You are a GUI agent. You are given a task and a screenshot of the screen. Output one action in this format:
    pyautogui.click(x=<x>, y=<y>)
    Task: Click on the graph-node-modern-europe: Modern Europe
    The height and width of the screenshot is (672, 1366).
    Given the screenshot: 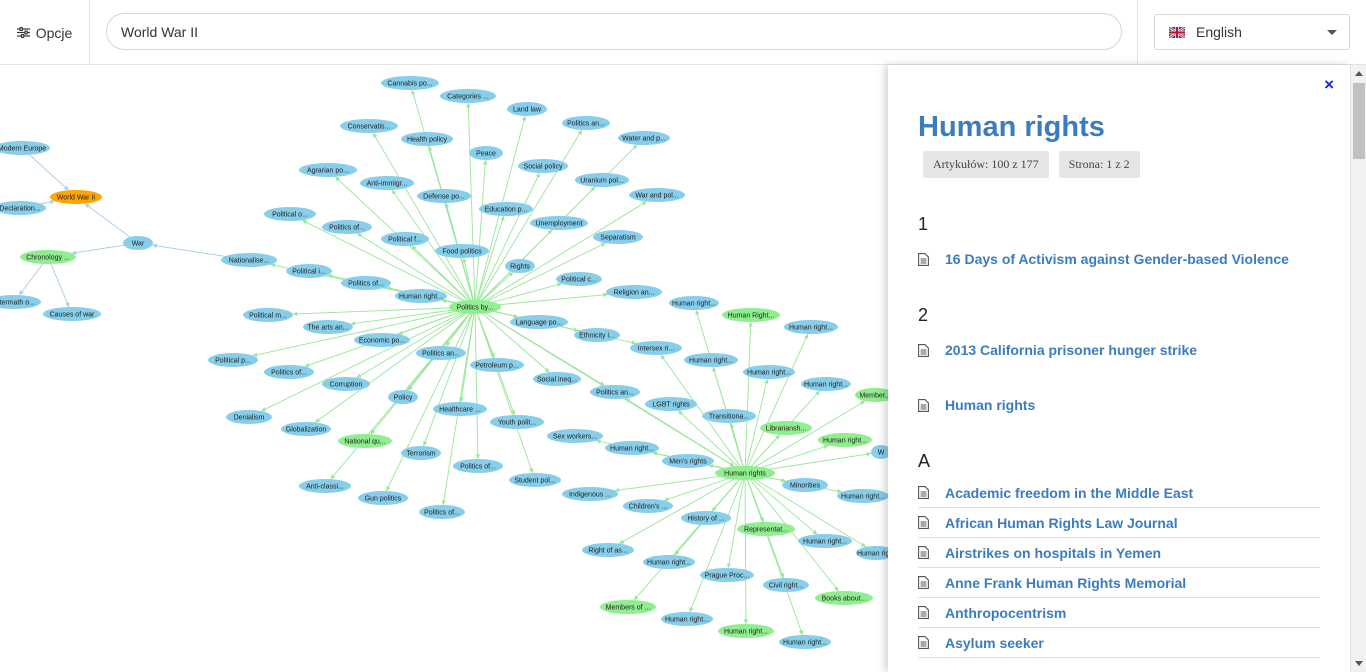 What is the action you would take?
    pyautogui.click(x=25, y=148)
    